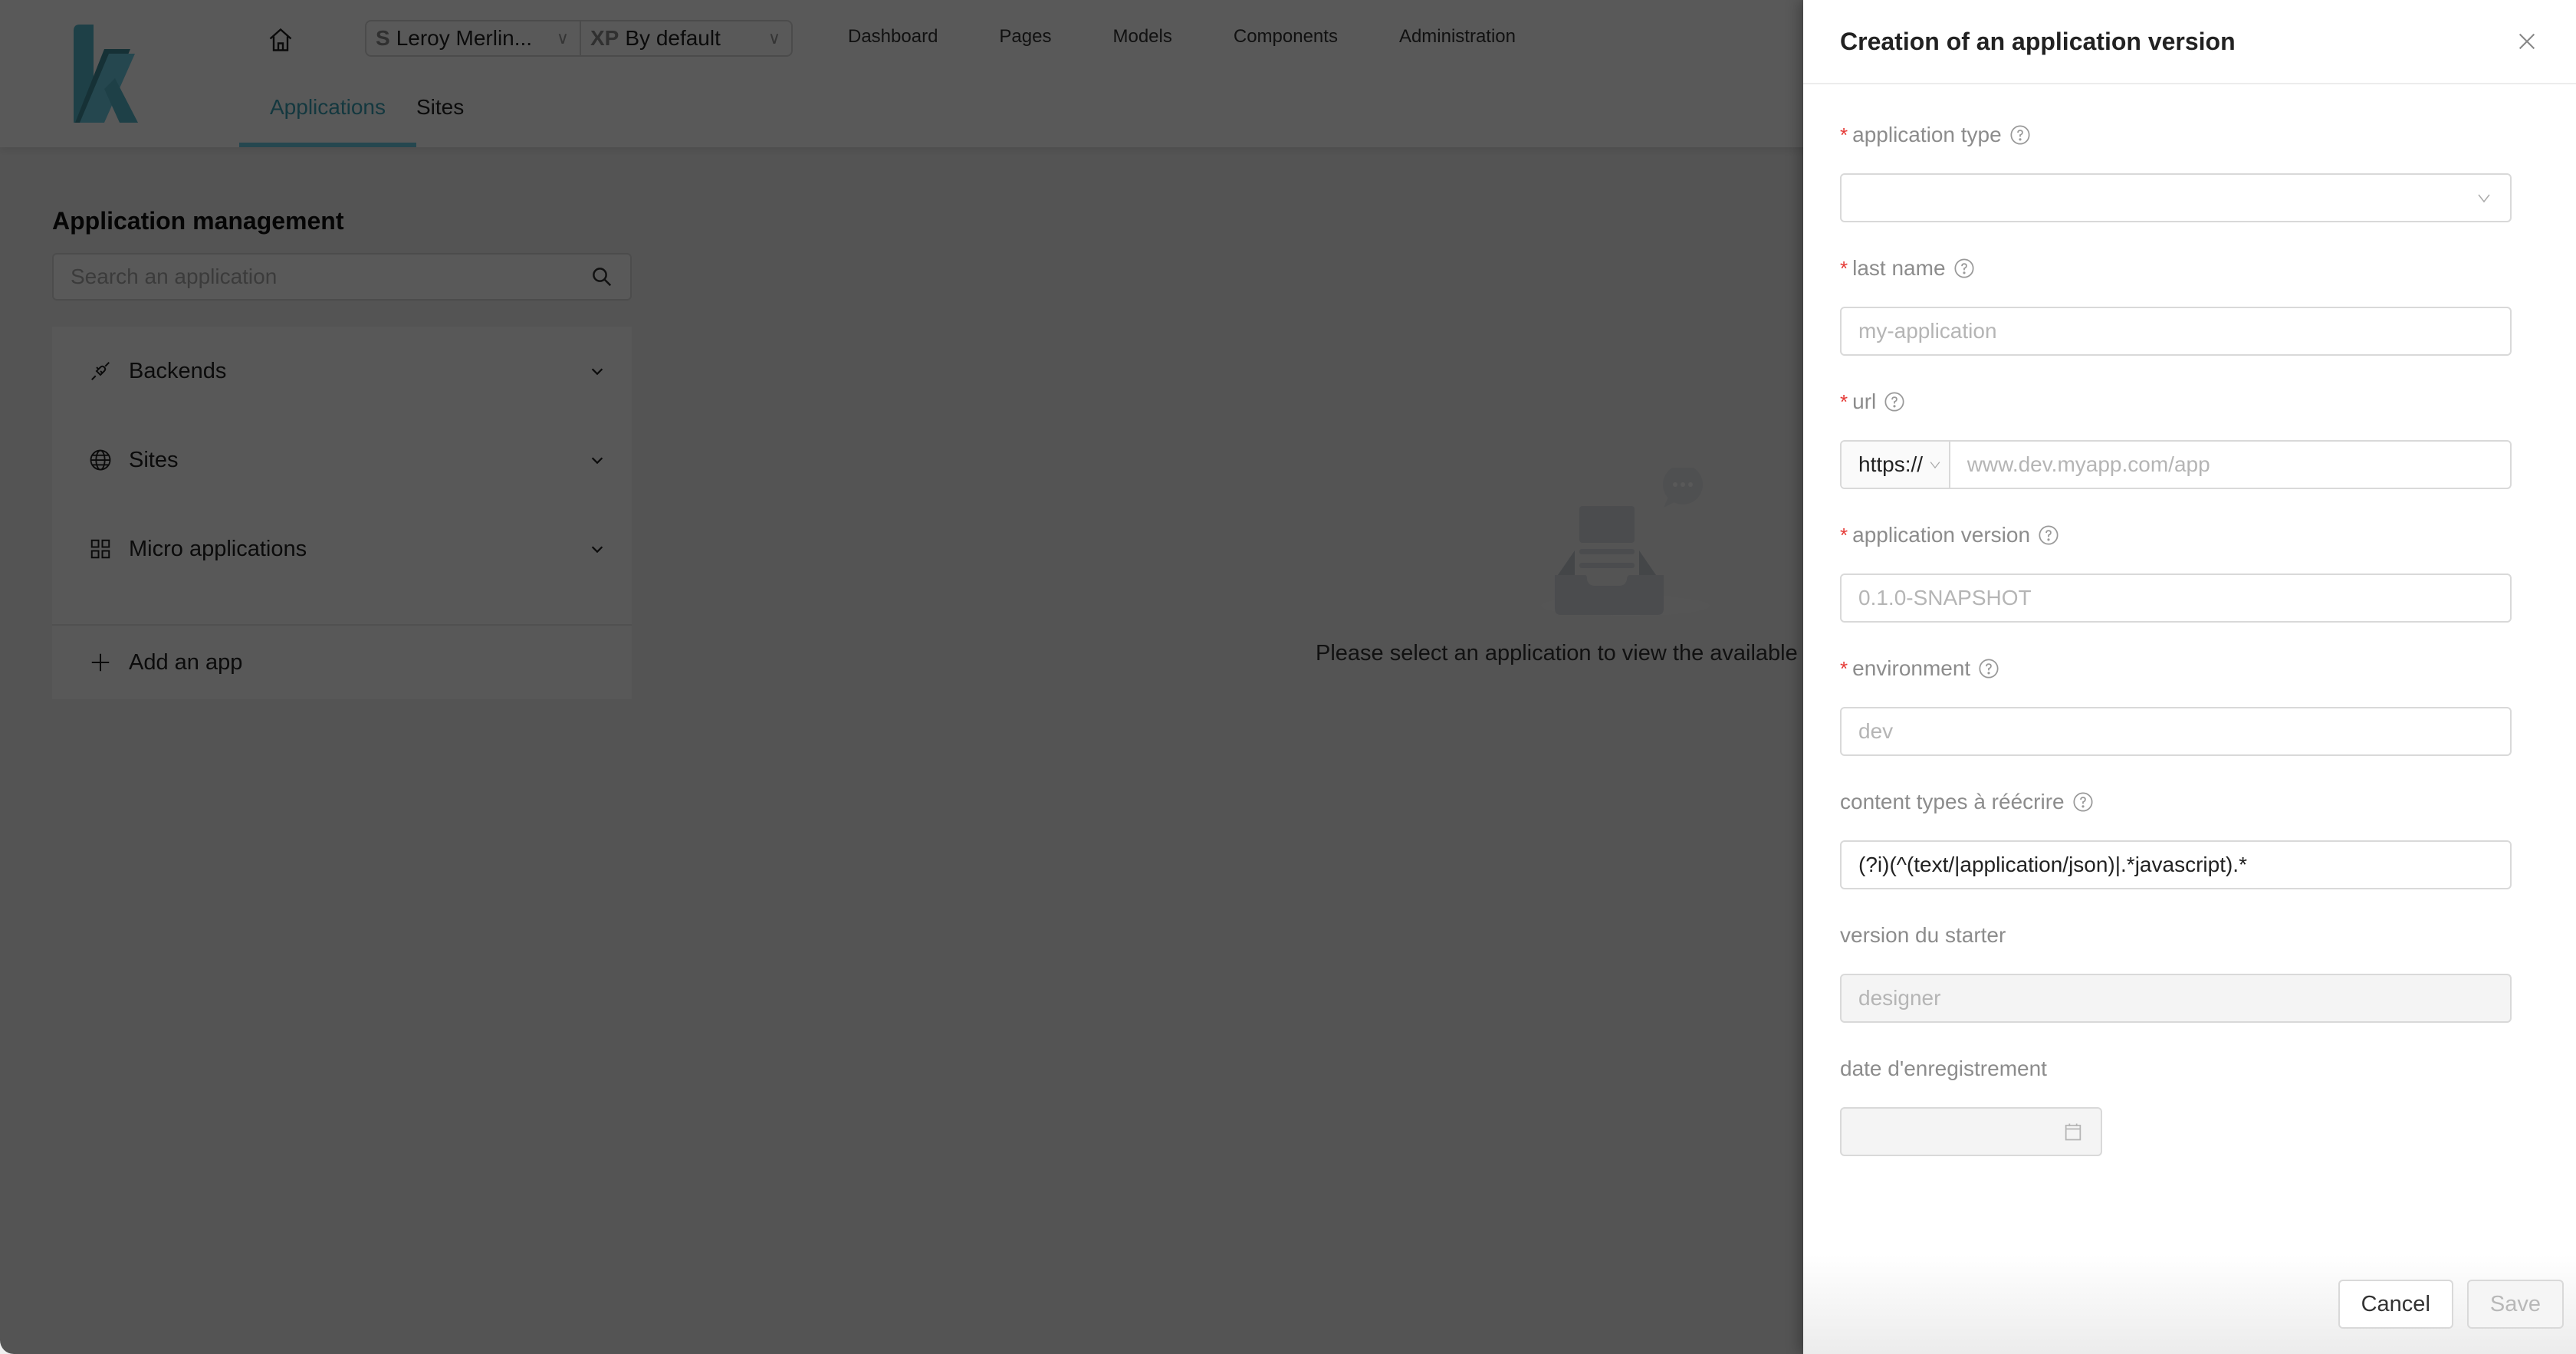  What do you see at coordinates (1912, 668) in the screenshot?
I see `label-text: environment` at bounding box center [1912, 668].